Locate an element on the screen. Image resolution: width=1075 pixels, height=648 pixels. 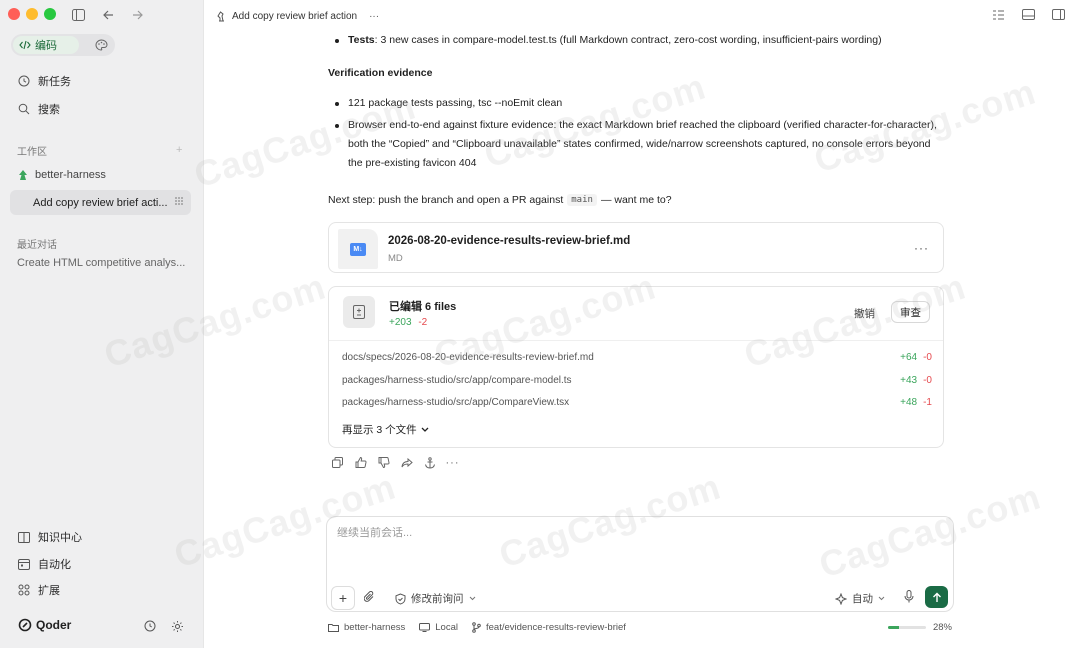
mode-design-tab is located at coordinates (101, 45).